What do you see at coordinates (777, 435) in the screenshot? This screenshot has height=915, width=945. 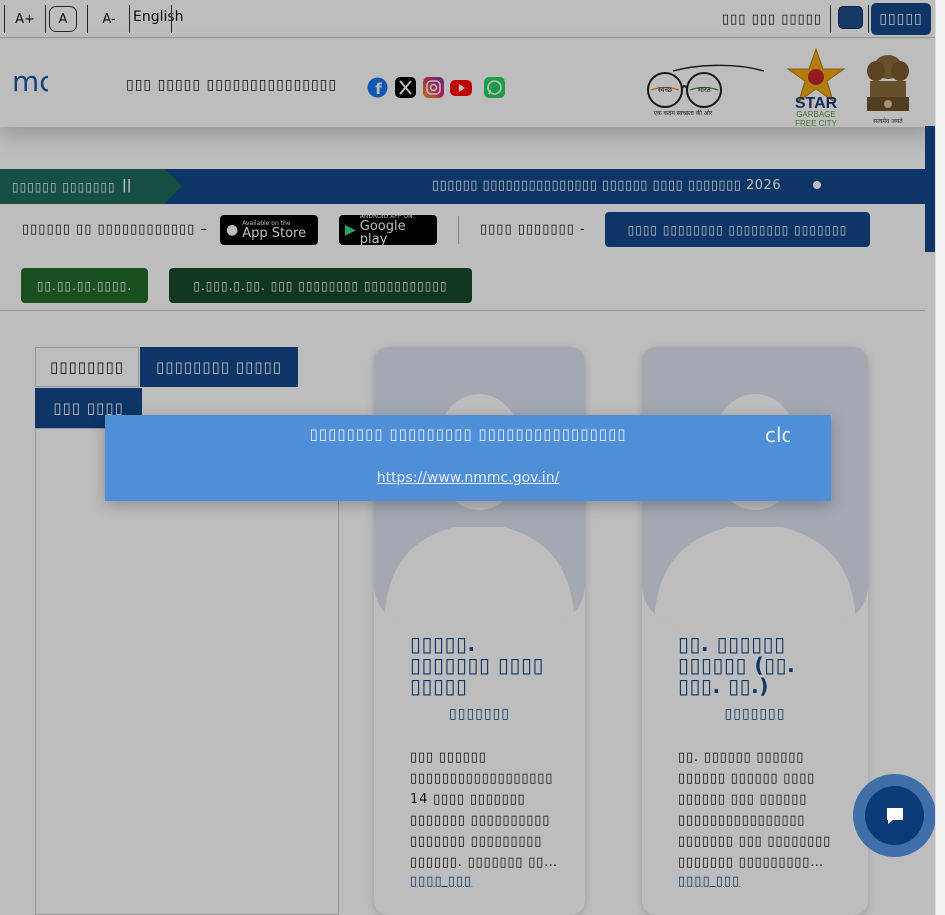 I see `modal-close-button: close` at bounding box center [777, 435].